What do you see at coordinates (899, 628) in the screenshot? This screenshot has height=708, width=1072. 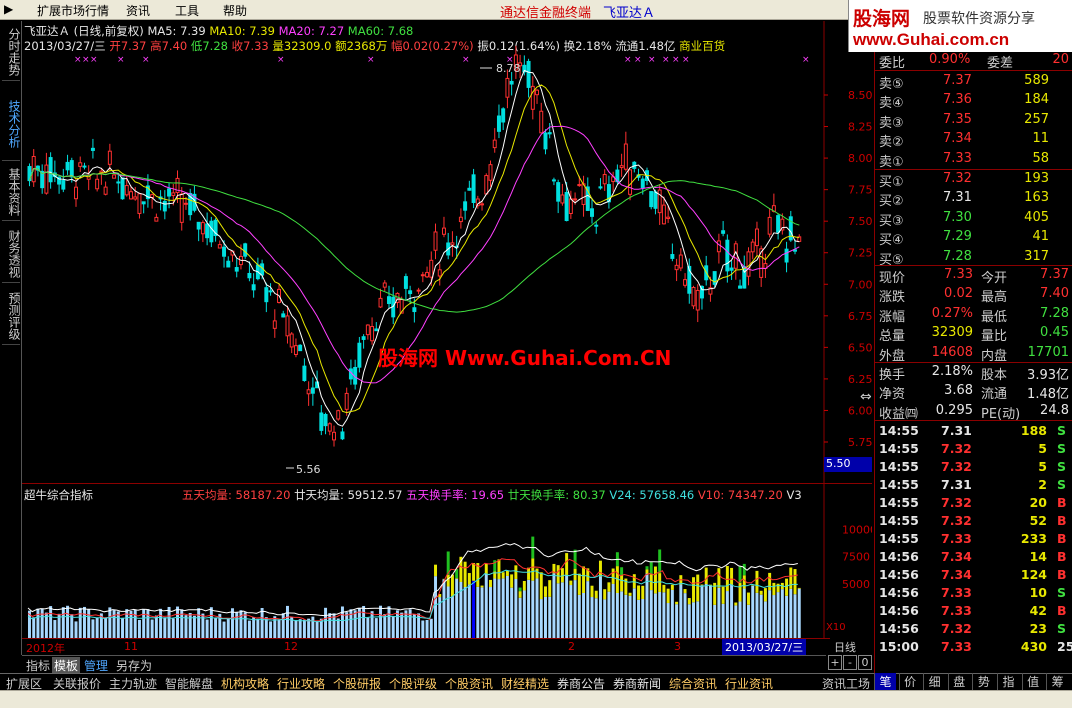 I see `tick-time: 14:56` at bounding box center [899, 628].